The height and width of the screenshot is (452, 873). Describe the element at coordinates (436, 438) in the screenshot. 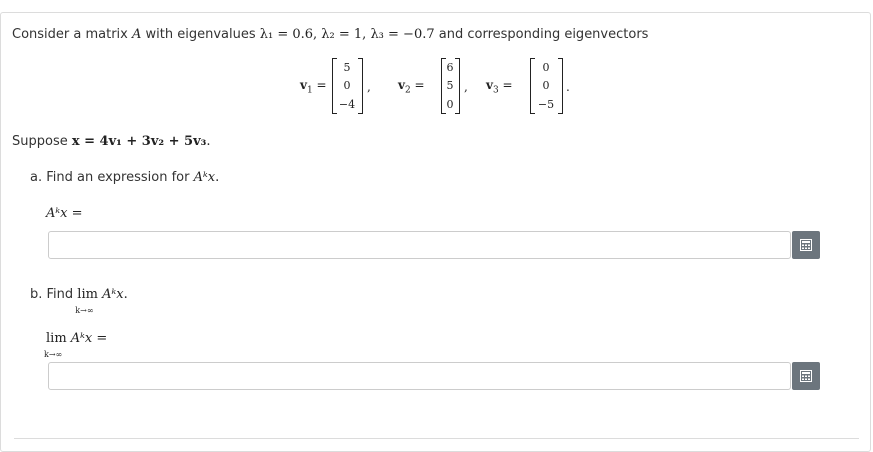

I see `divider` at that location.